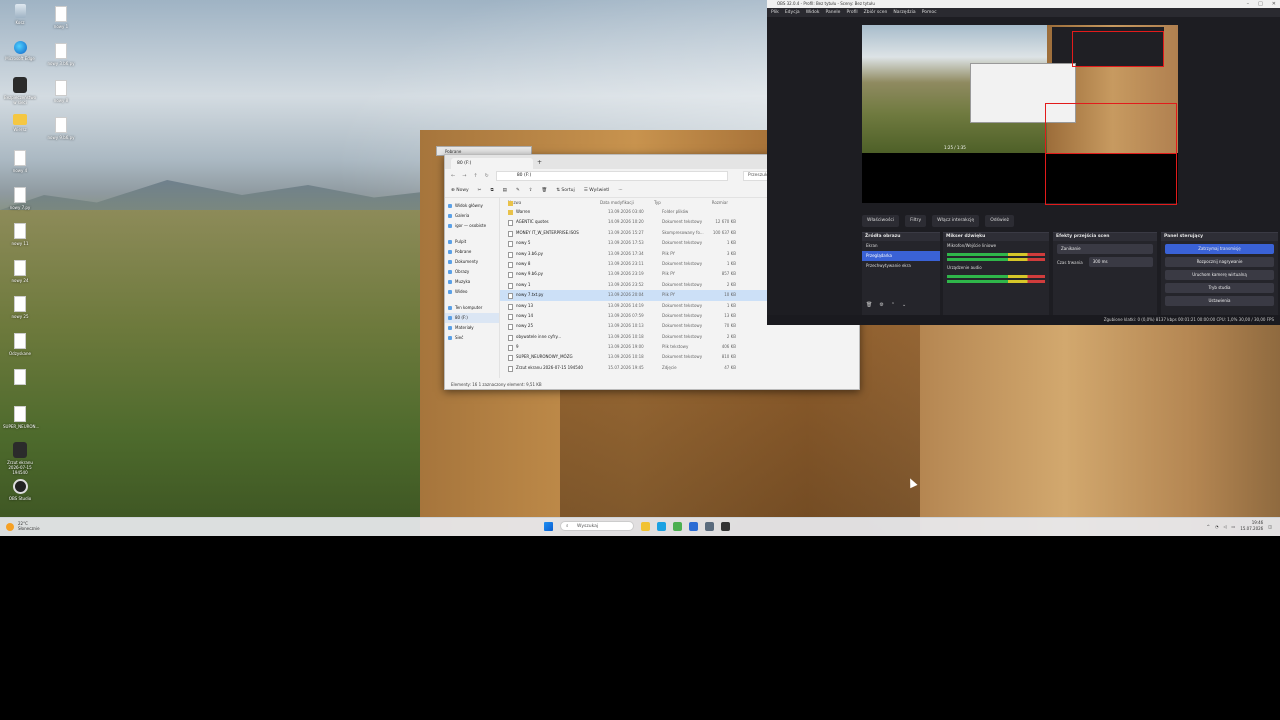  Describe the element at coordinates (1020, 89) in the screenshot. I see `obs-preview: 1:25 / 1:35` at that location.